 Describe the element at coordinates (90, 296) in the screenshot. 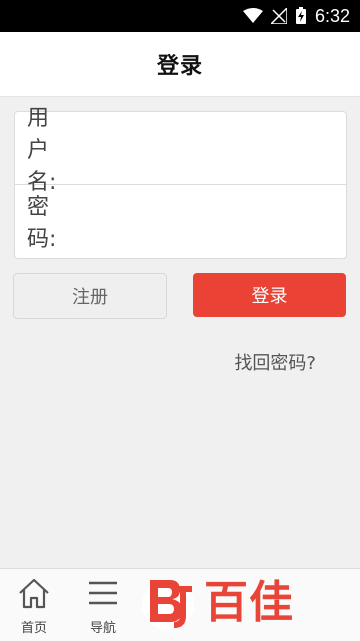

I see `register-button: 注册` at that location.